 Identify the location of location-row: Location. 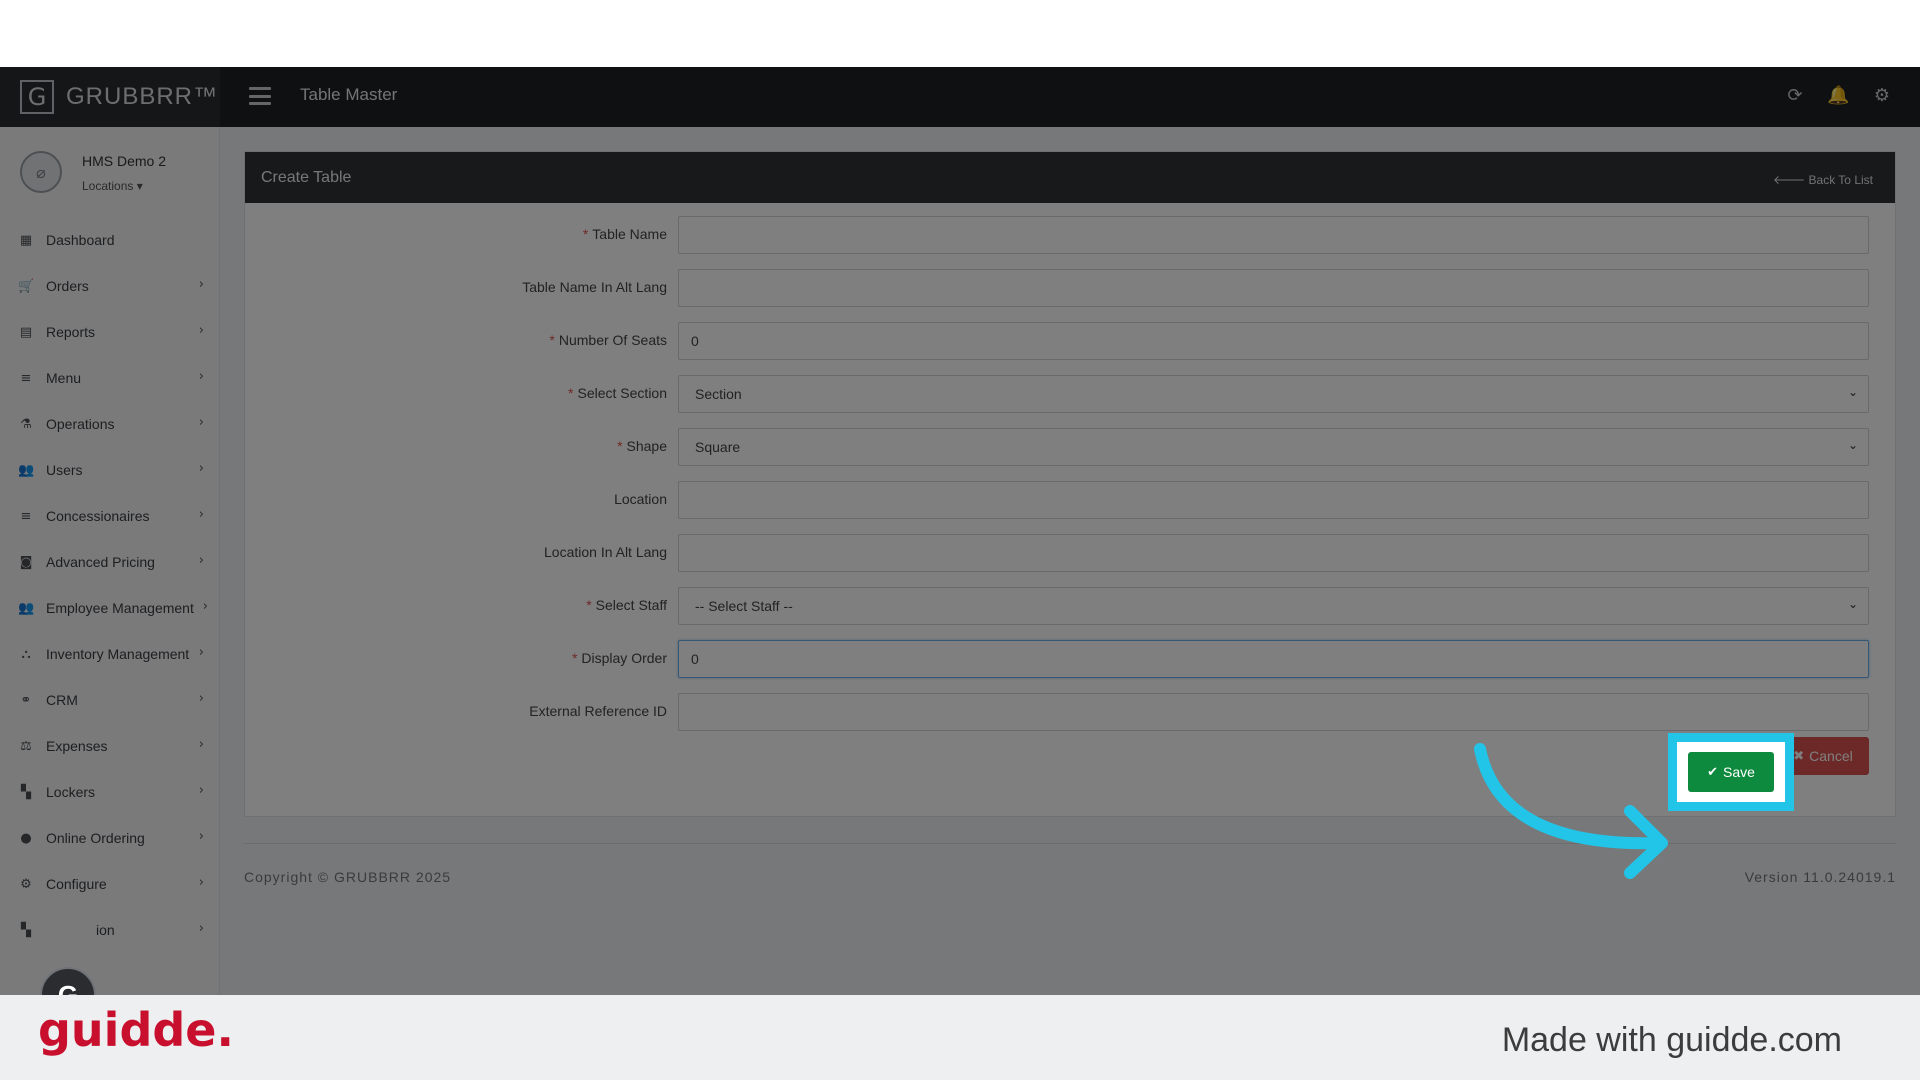
(1071, 501).